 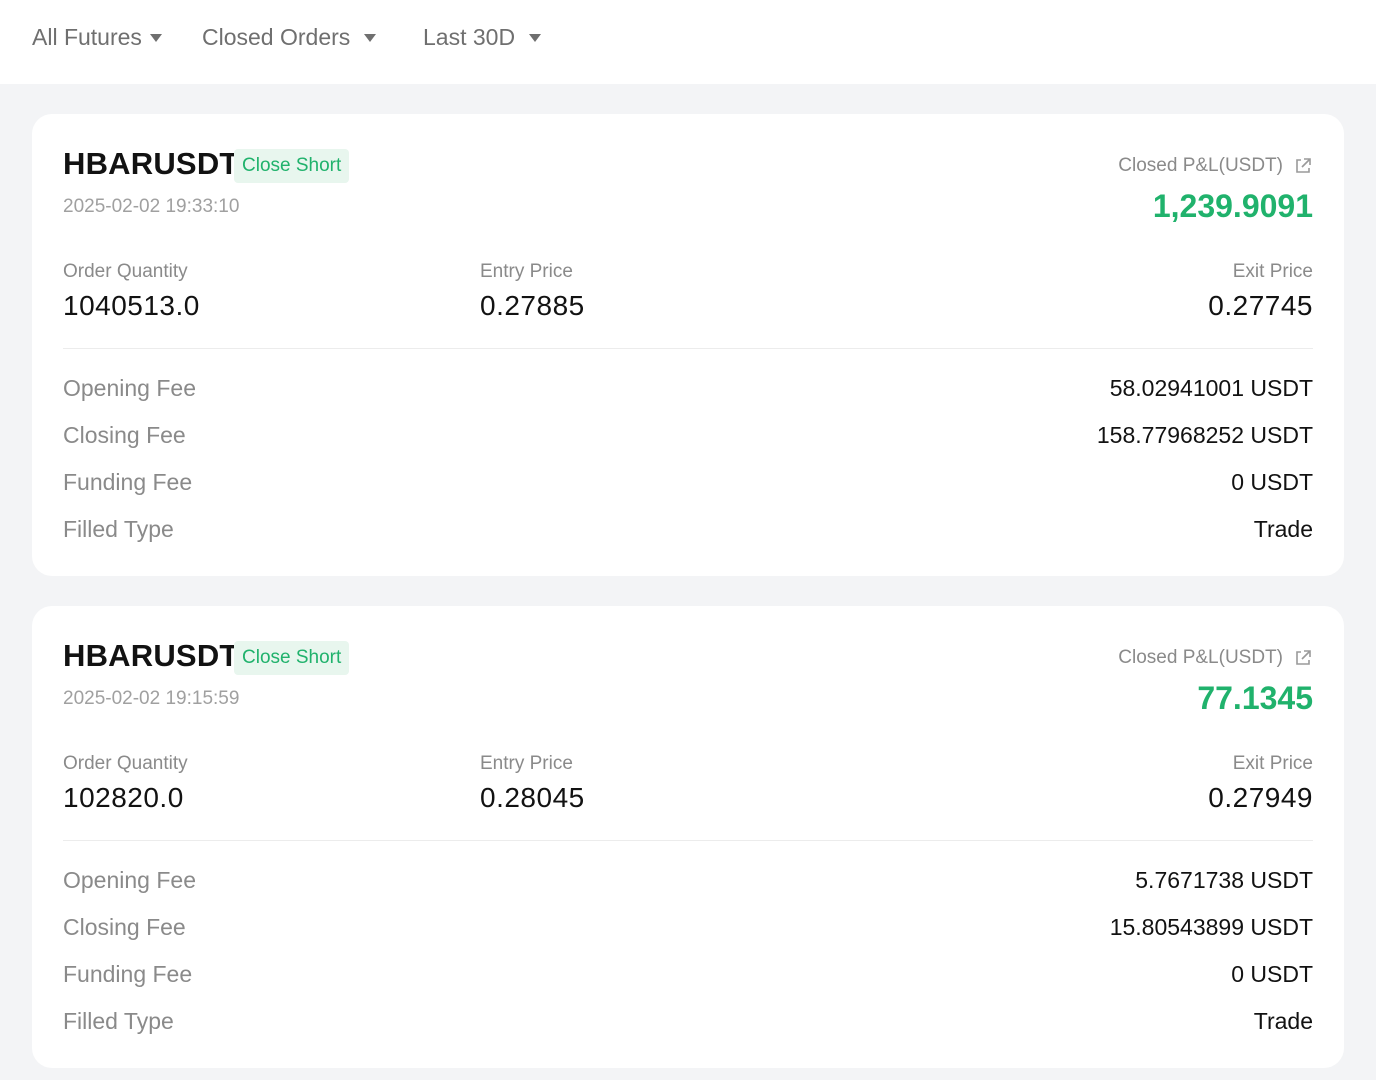 I want to click on closing-fee-row: Closing Fee 158.77968252 USDT, so click(x=688, y=435).